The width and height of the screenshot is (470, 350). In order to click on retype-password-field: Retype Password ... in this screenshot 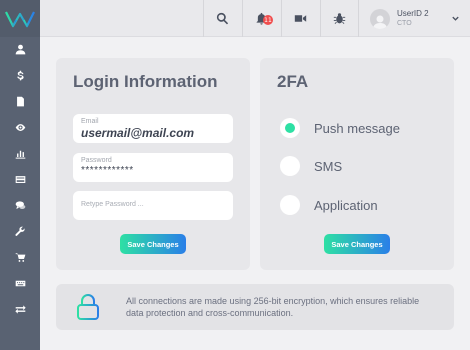, I will do `click(153, 205)`.